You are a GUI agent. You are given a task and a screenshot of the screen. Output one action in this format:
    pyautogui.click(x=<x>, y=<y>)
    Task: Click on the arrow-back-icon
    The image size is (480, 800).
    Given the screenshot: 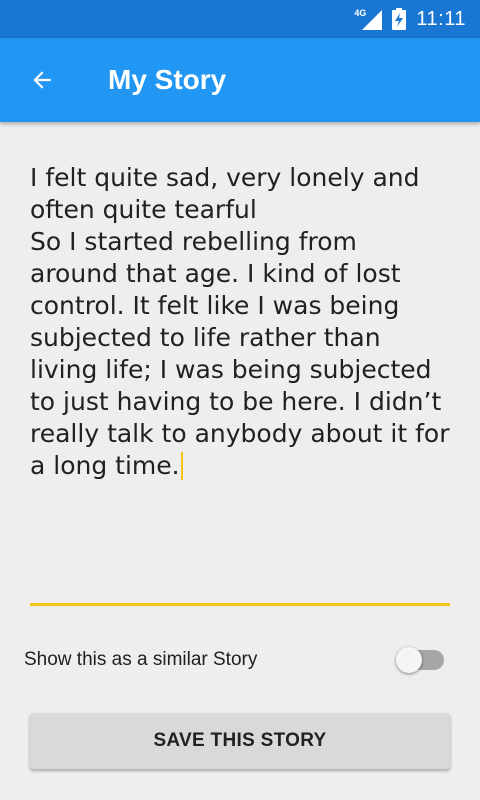 What is the action you would take?
    pyautogui.click(x=42, y=80)
    